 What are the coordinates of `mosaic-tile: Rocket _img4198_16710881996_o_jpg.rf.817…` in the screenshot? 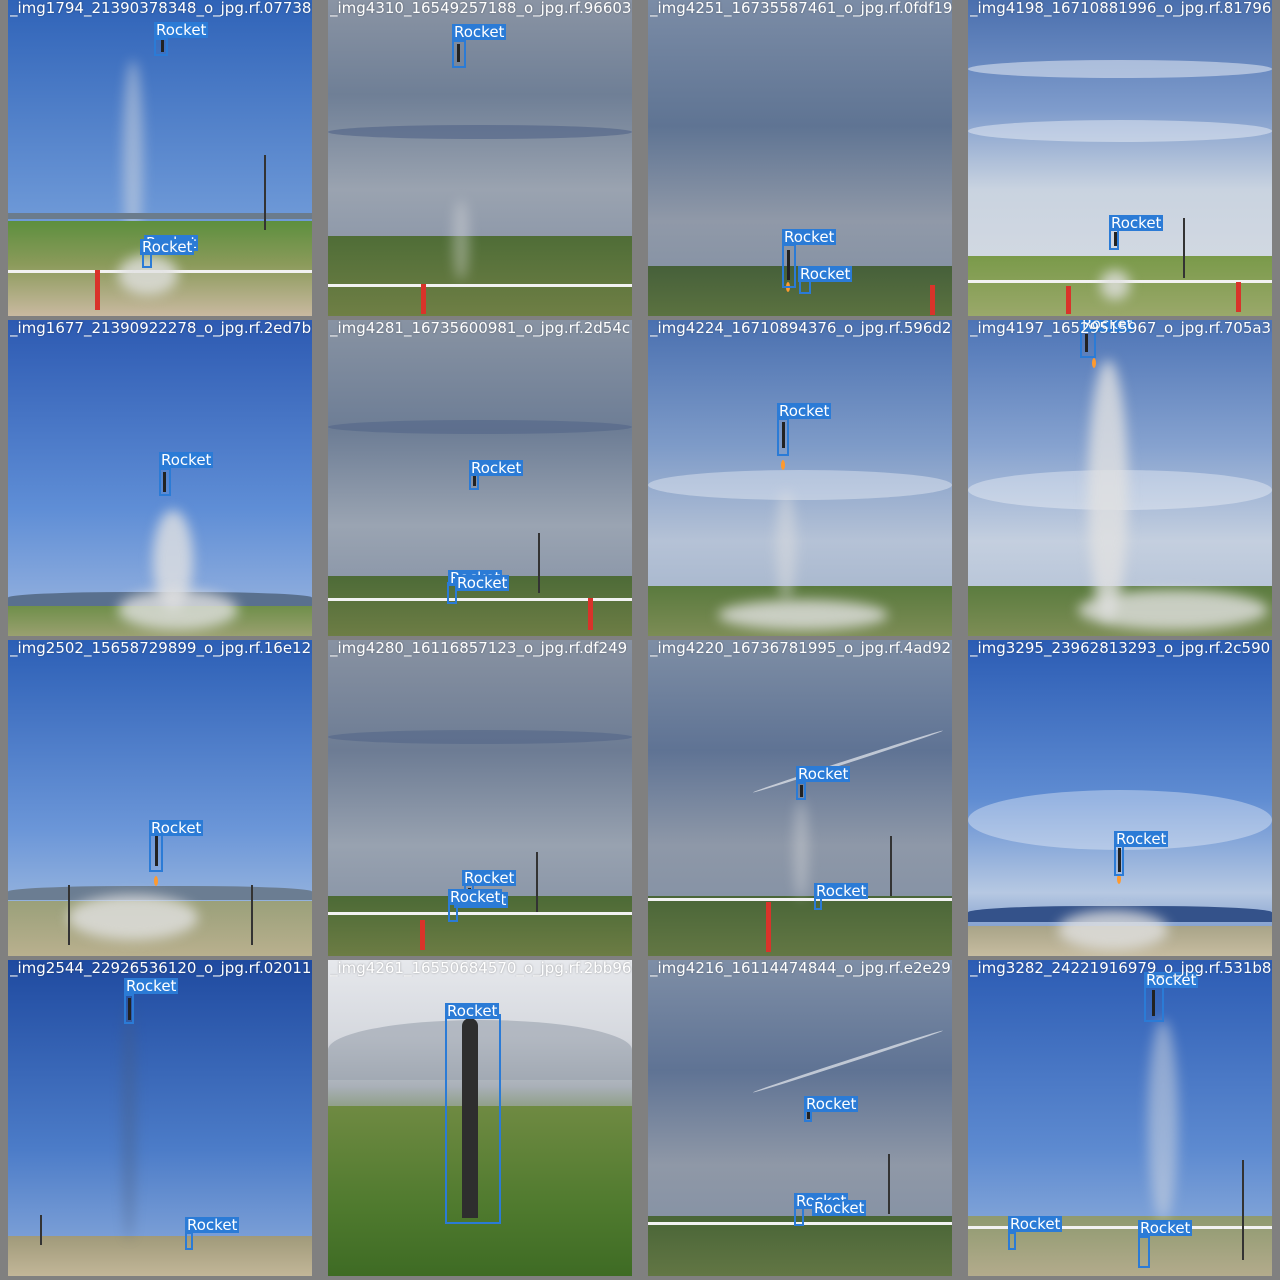 It's located at (1120, 158).